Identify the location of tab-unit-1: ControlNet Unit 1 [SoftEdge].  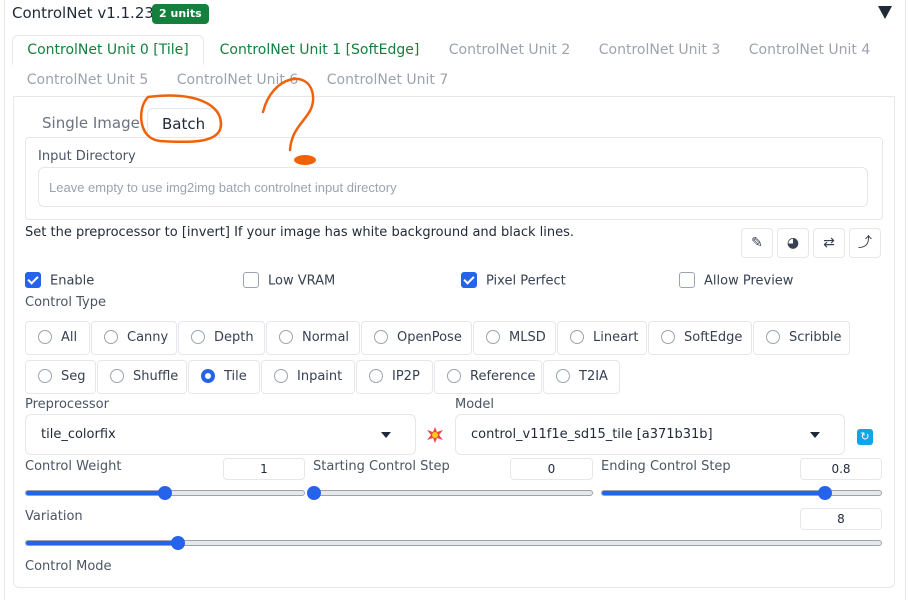
(319, 50).